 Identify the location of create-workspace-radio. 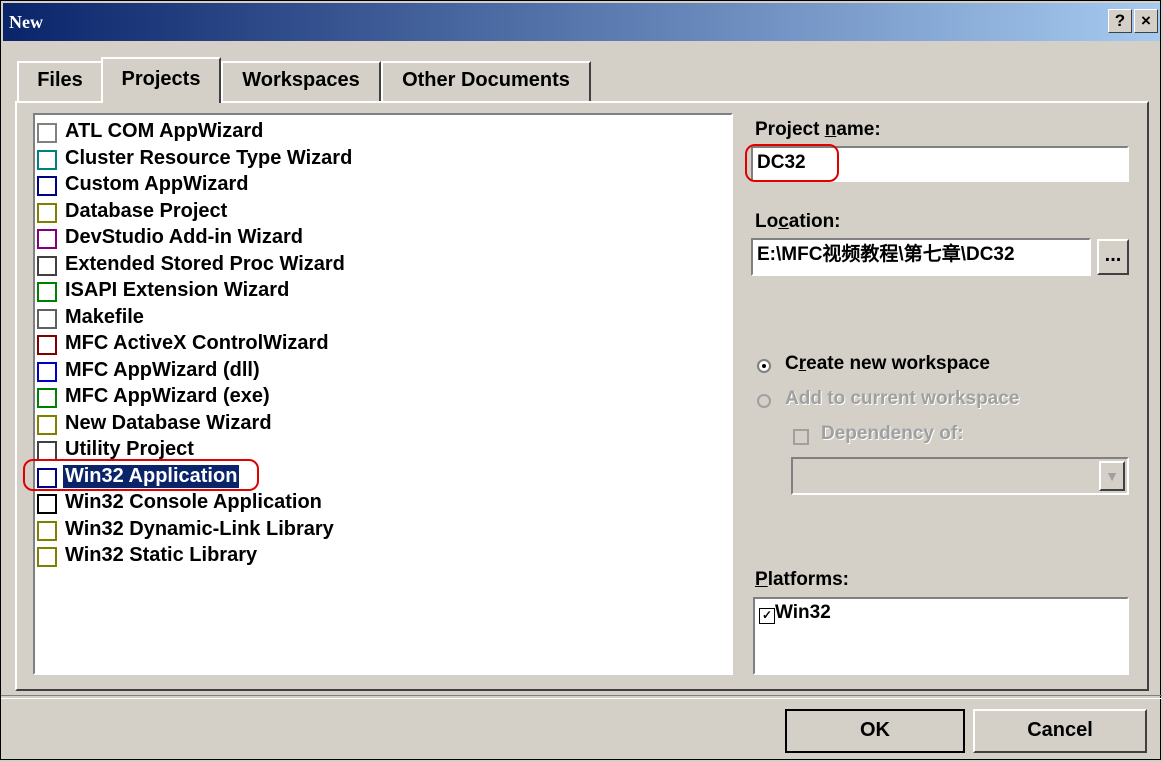
(764, 366).